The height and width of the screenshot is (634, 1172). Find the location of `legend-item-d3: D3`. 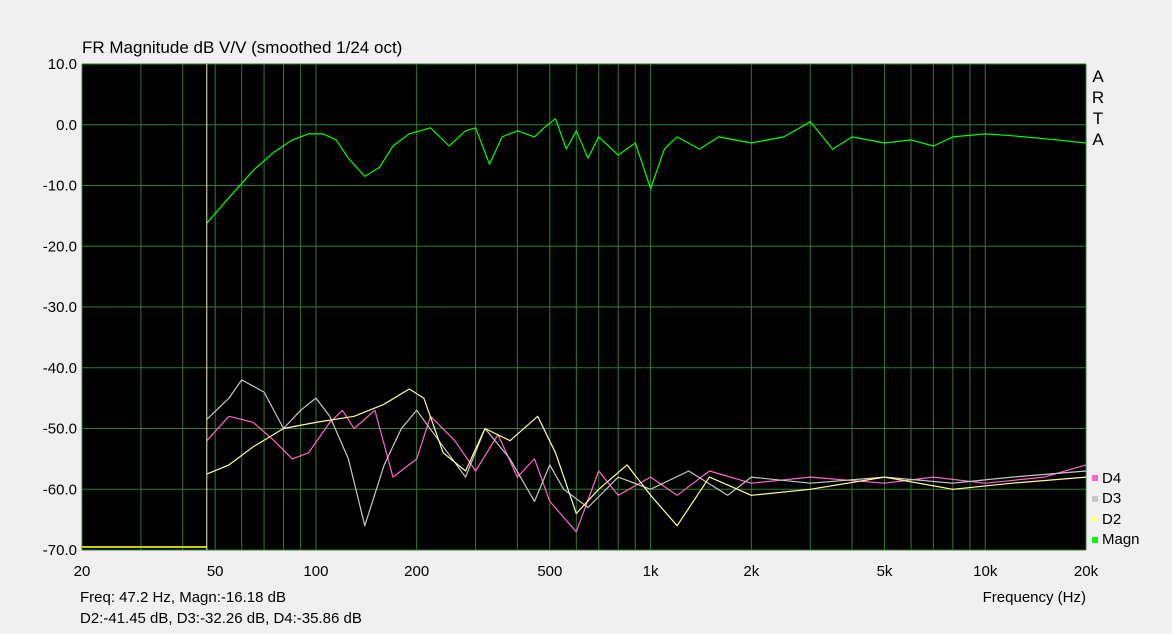

legend-item-d3: D3 is located at coordinates (1116, 499).